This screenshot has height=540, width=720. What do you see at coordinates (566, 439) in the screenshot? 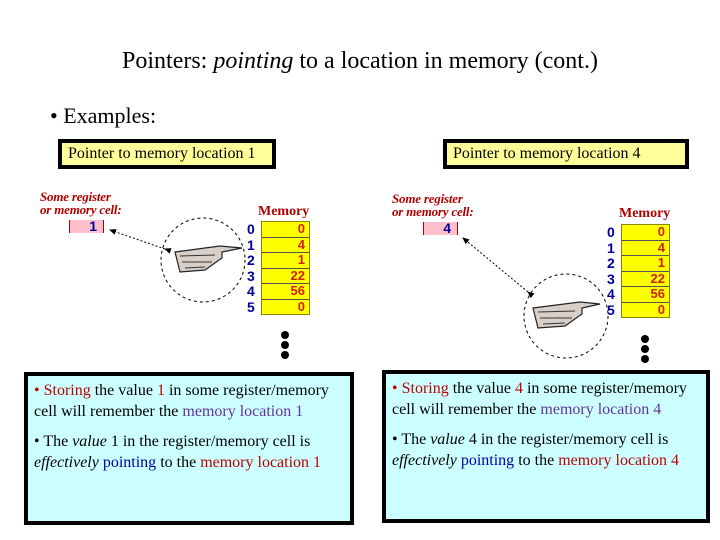
I see `text: 4 in the register/memory cell is` at bounding box center [566, 439].